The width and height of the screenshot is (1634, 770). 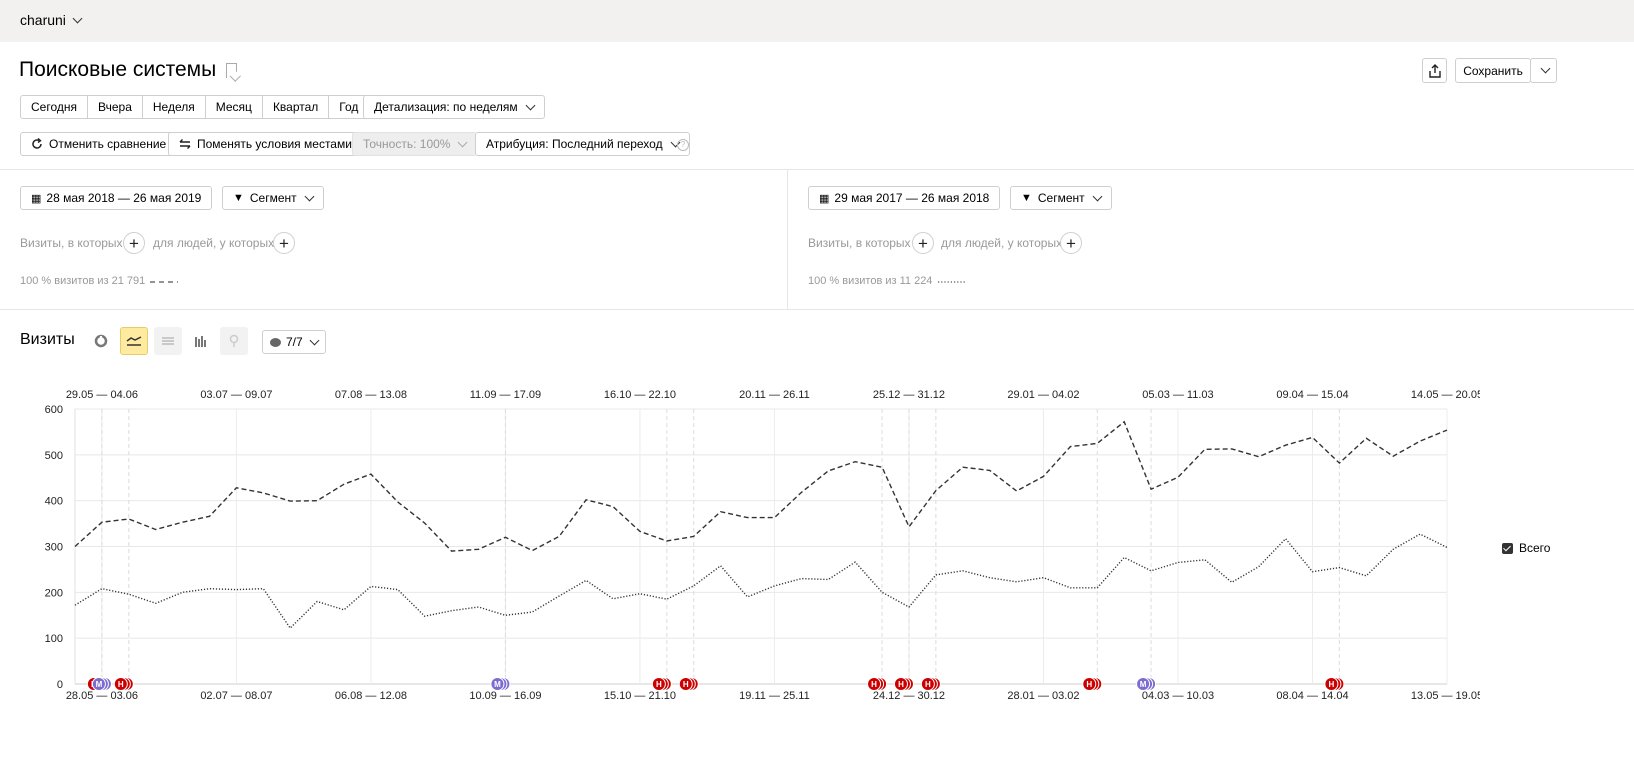 I want to click on chart-title: Визиты, so click(x=47, y=339).